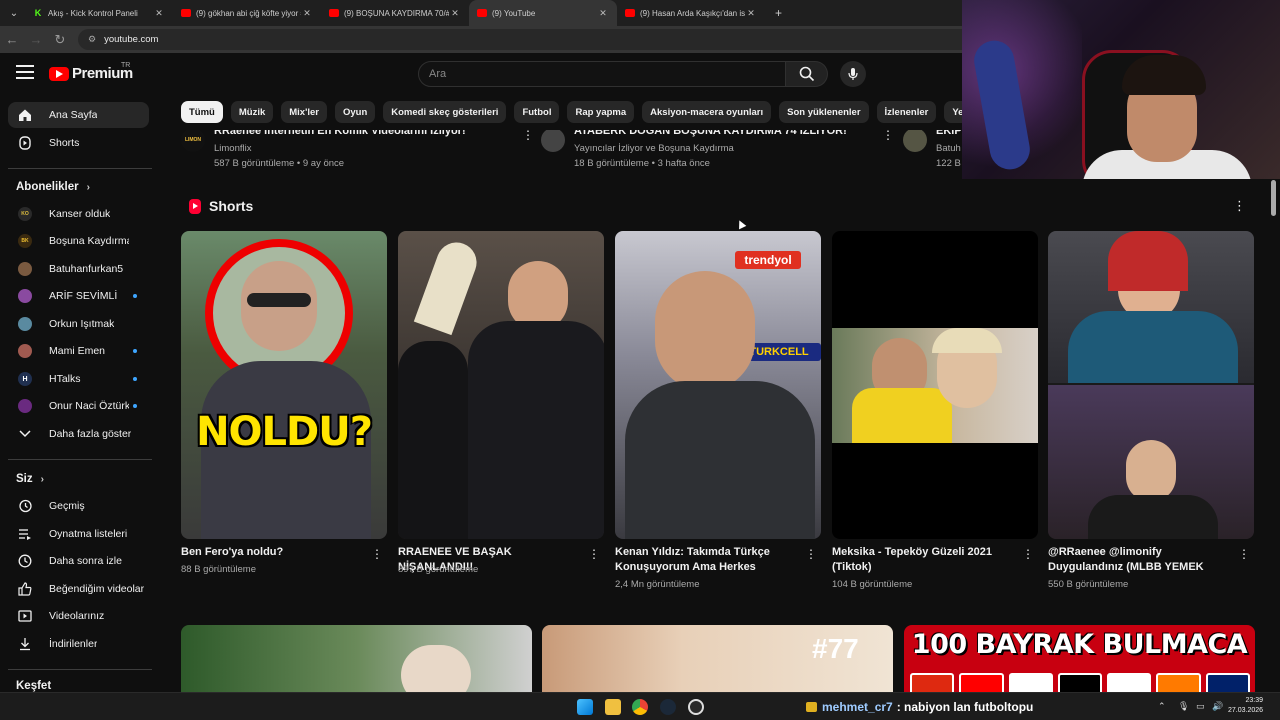  Describe the element at coordinates (1079, 660) in the screenshot. I see `video-thumbnail: 100 BAYRAK BULMACA` at that location.